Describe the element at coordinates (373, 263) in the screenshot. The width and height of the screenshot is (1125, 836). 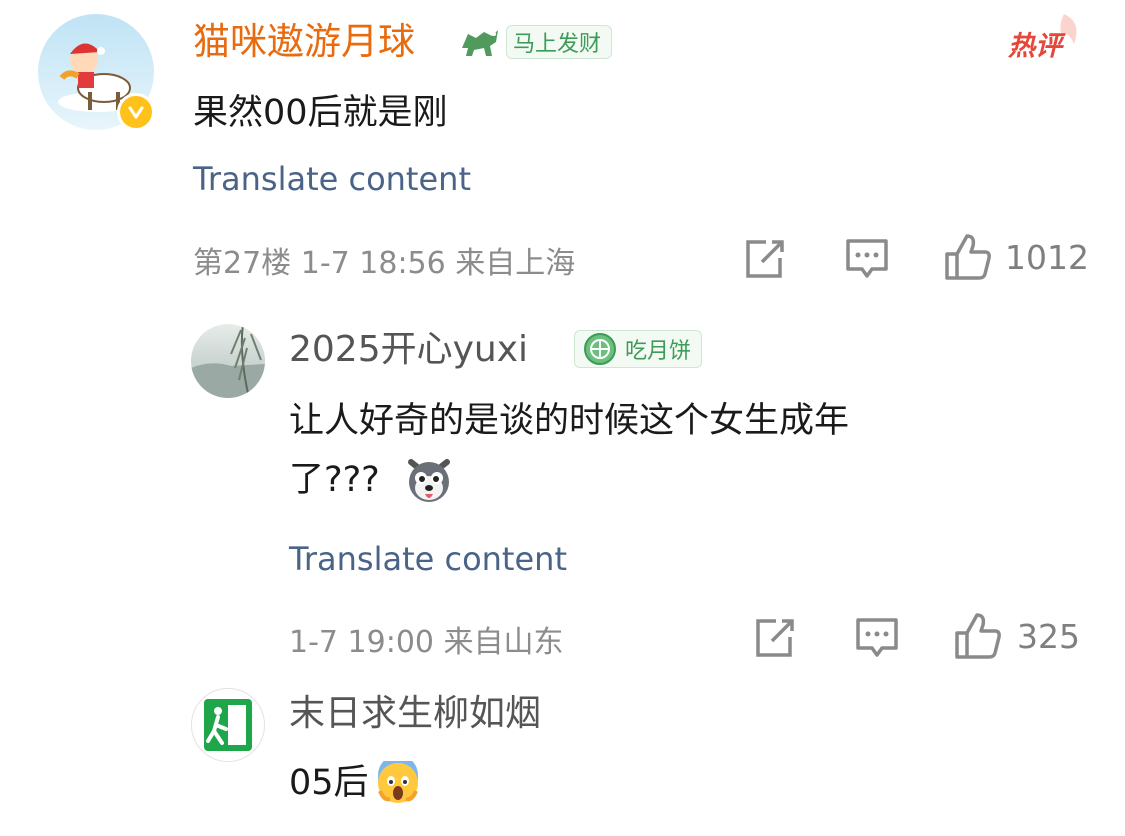
I see `timestamp: 1-7 18:56` at that location.